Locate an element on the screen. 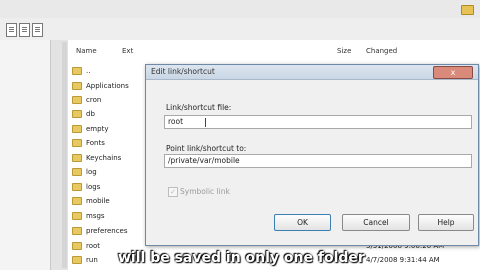 This screenshot has width=480, height=270. video-caption: will be saved in only one folder is located at coordinates (241, 258).